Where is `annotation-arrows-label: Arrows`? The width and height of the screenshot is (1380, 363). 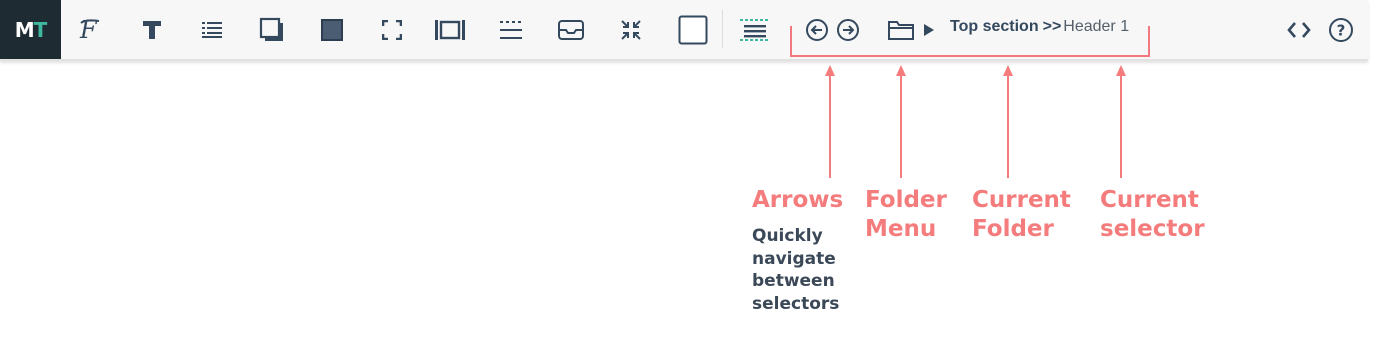
annotation-arrows-label: Arrows is located at coordinates (798, 200).